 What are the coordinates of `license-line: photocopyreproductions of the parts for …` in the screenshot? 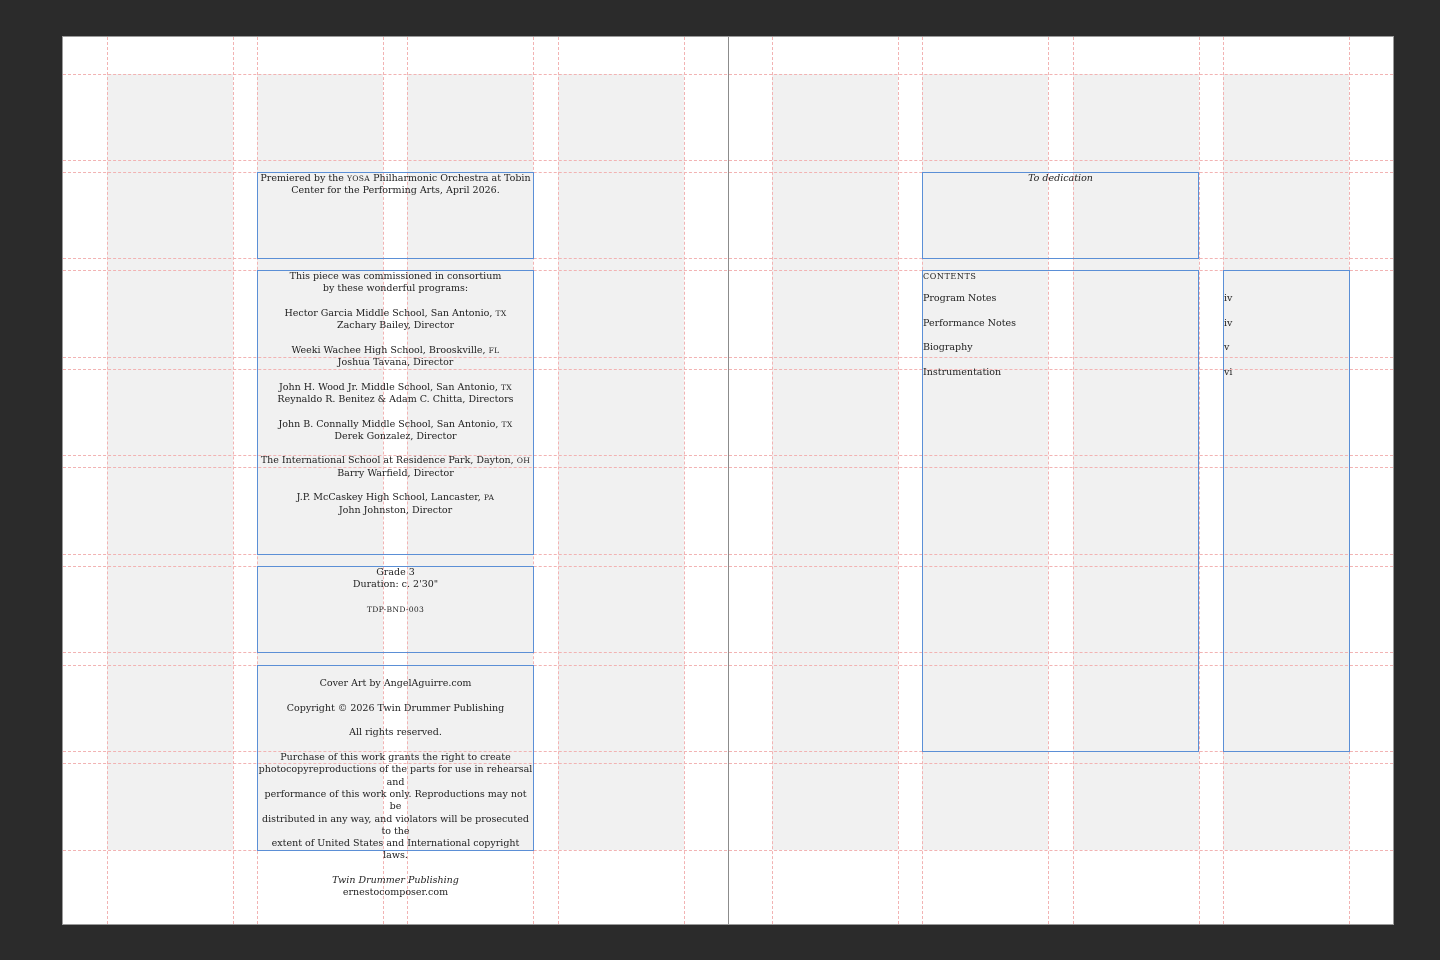 It's located at (395, 776).